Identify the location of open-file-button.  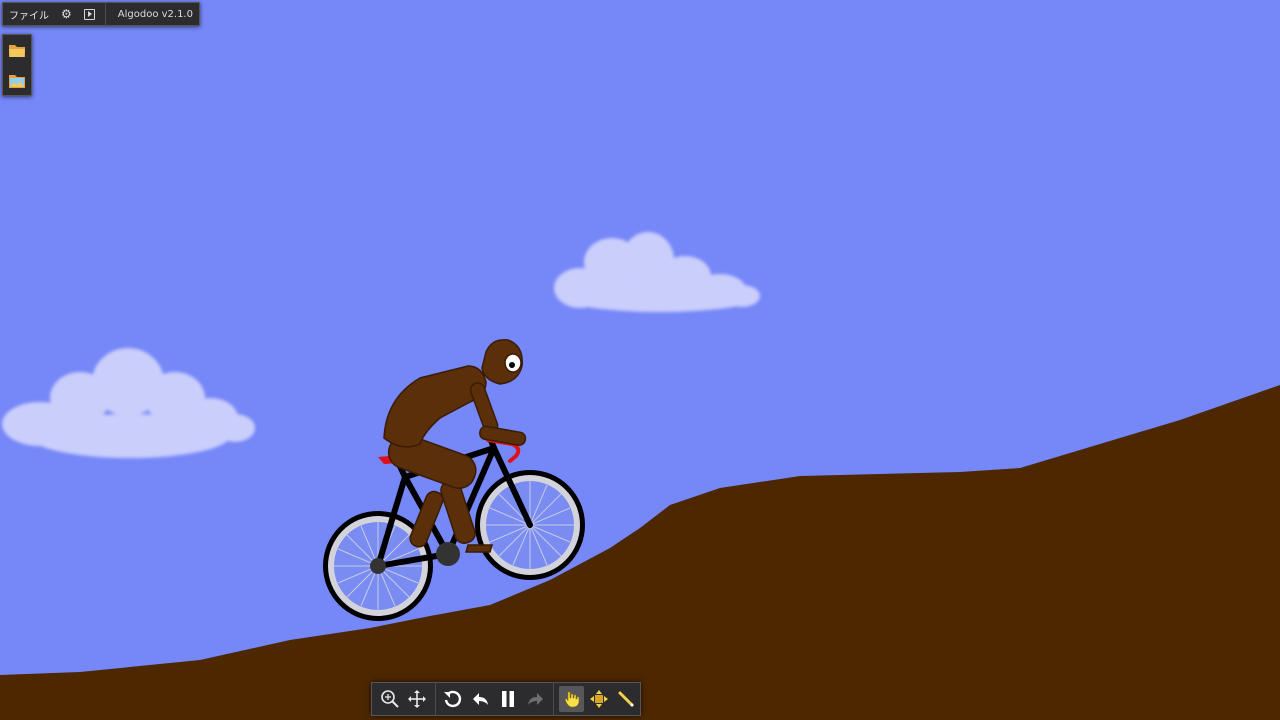
(17, 50).